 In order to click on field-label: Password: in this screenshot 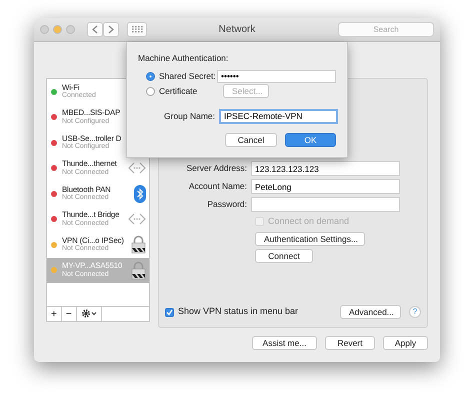, I will do `click(227, 204)`.